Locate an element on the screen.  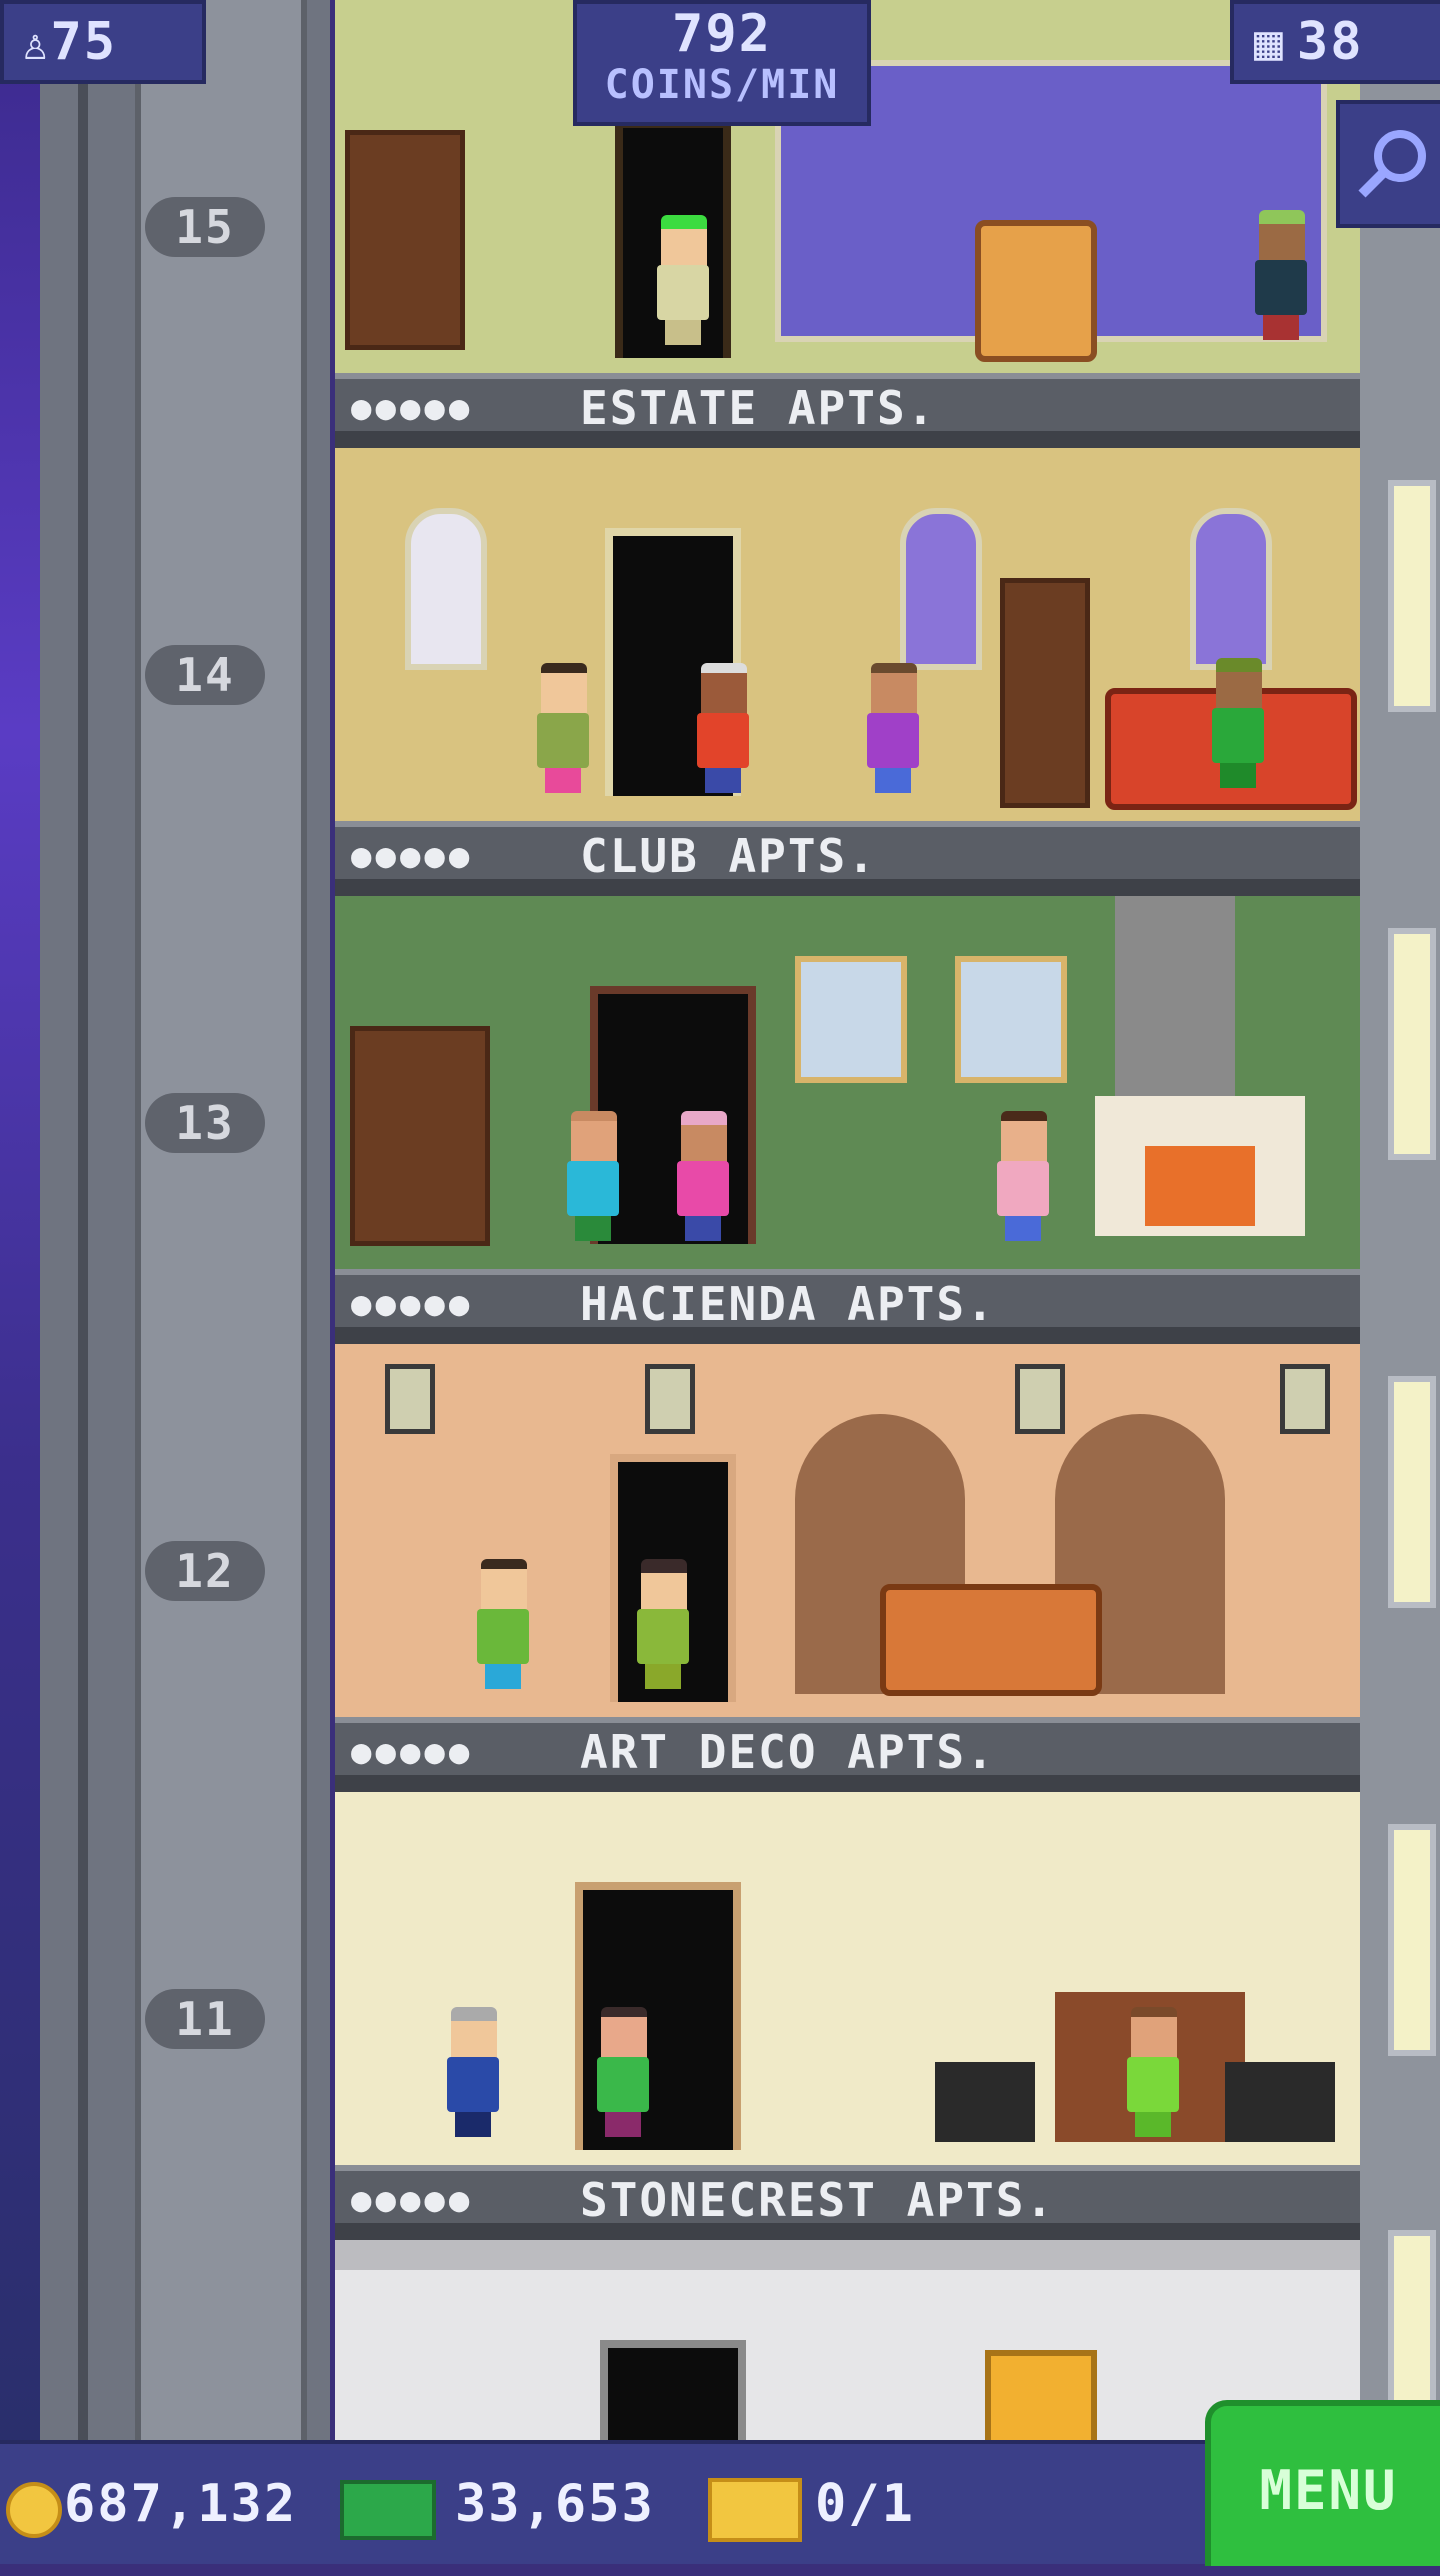
population-counter: ♙75 is located at coordinates (103, 42).